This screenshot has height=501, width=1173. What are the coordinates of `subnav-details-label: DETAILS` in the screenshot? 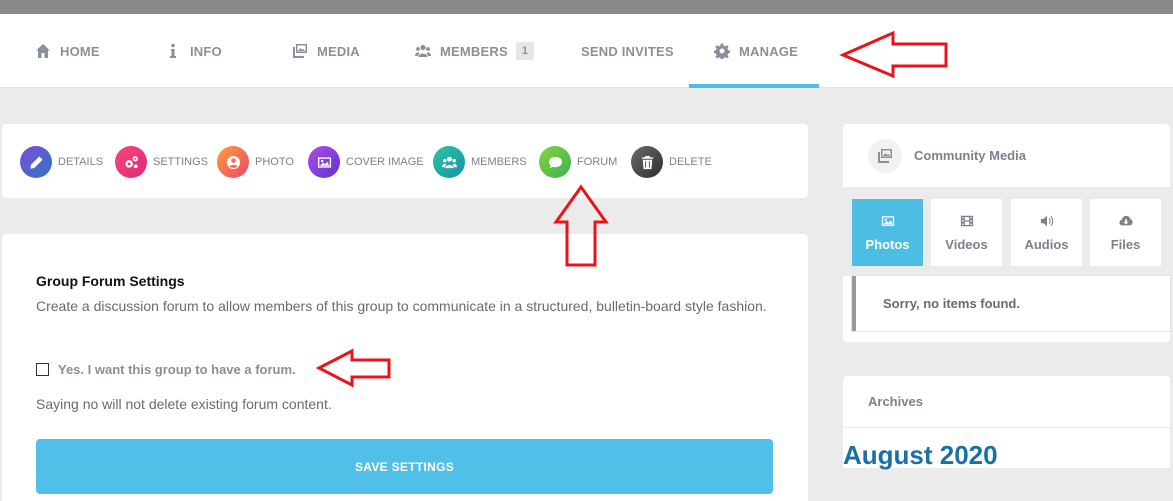 It's located at (81, 162).